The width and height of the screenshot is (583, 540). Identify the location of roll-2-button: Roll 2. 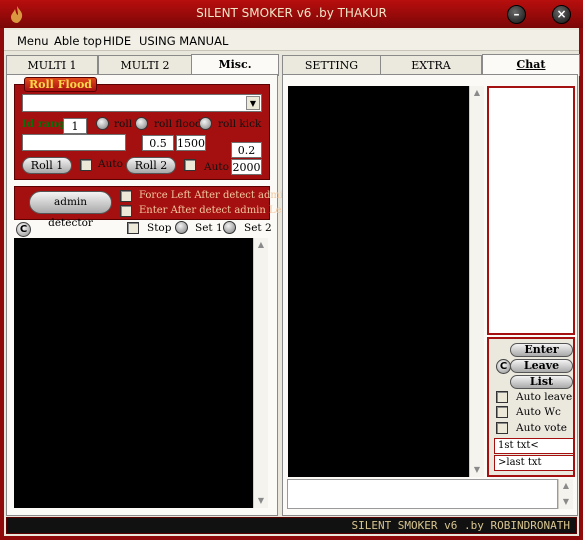
(151, 165).